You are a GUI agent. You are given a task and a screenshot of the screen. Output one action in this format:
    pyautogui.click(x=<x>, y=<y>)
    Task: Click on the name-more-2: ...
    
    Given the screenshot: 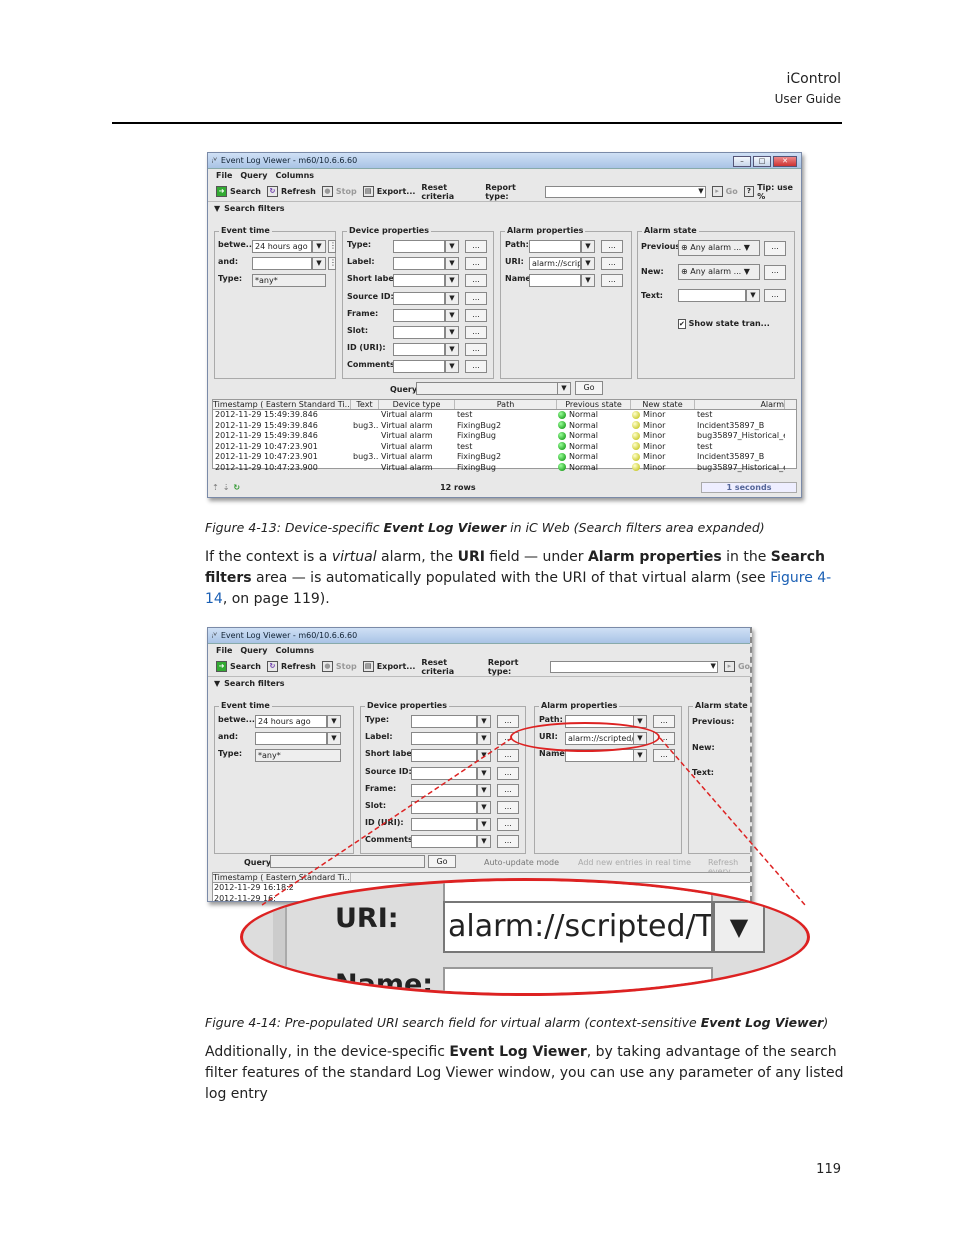 What is the action you would take?
    pyautogui.click(x=664, y=755)
    